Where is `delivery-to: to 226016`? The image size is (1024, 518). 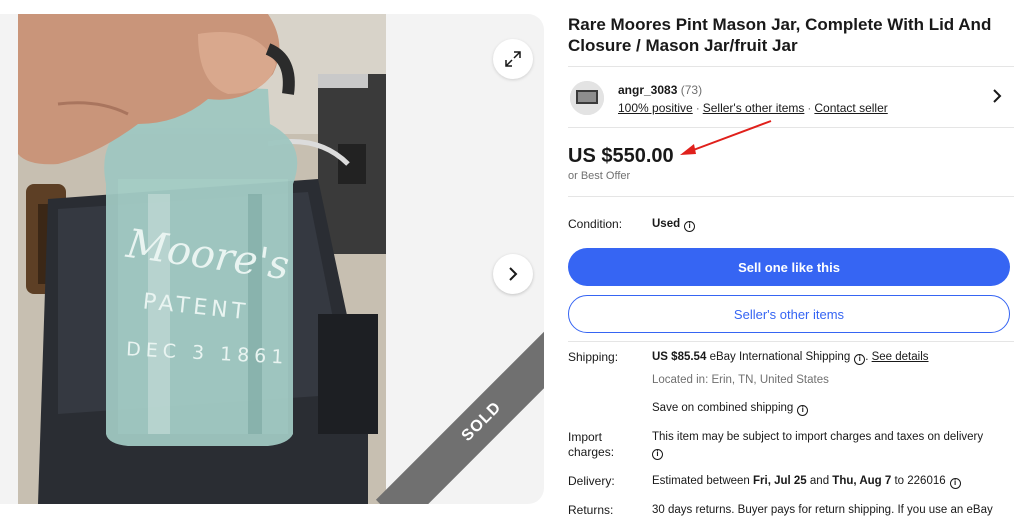 delivery-to: to 226016 is located at coordinates (920, 481).